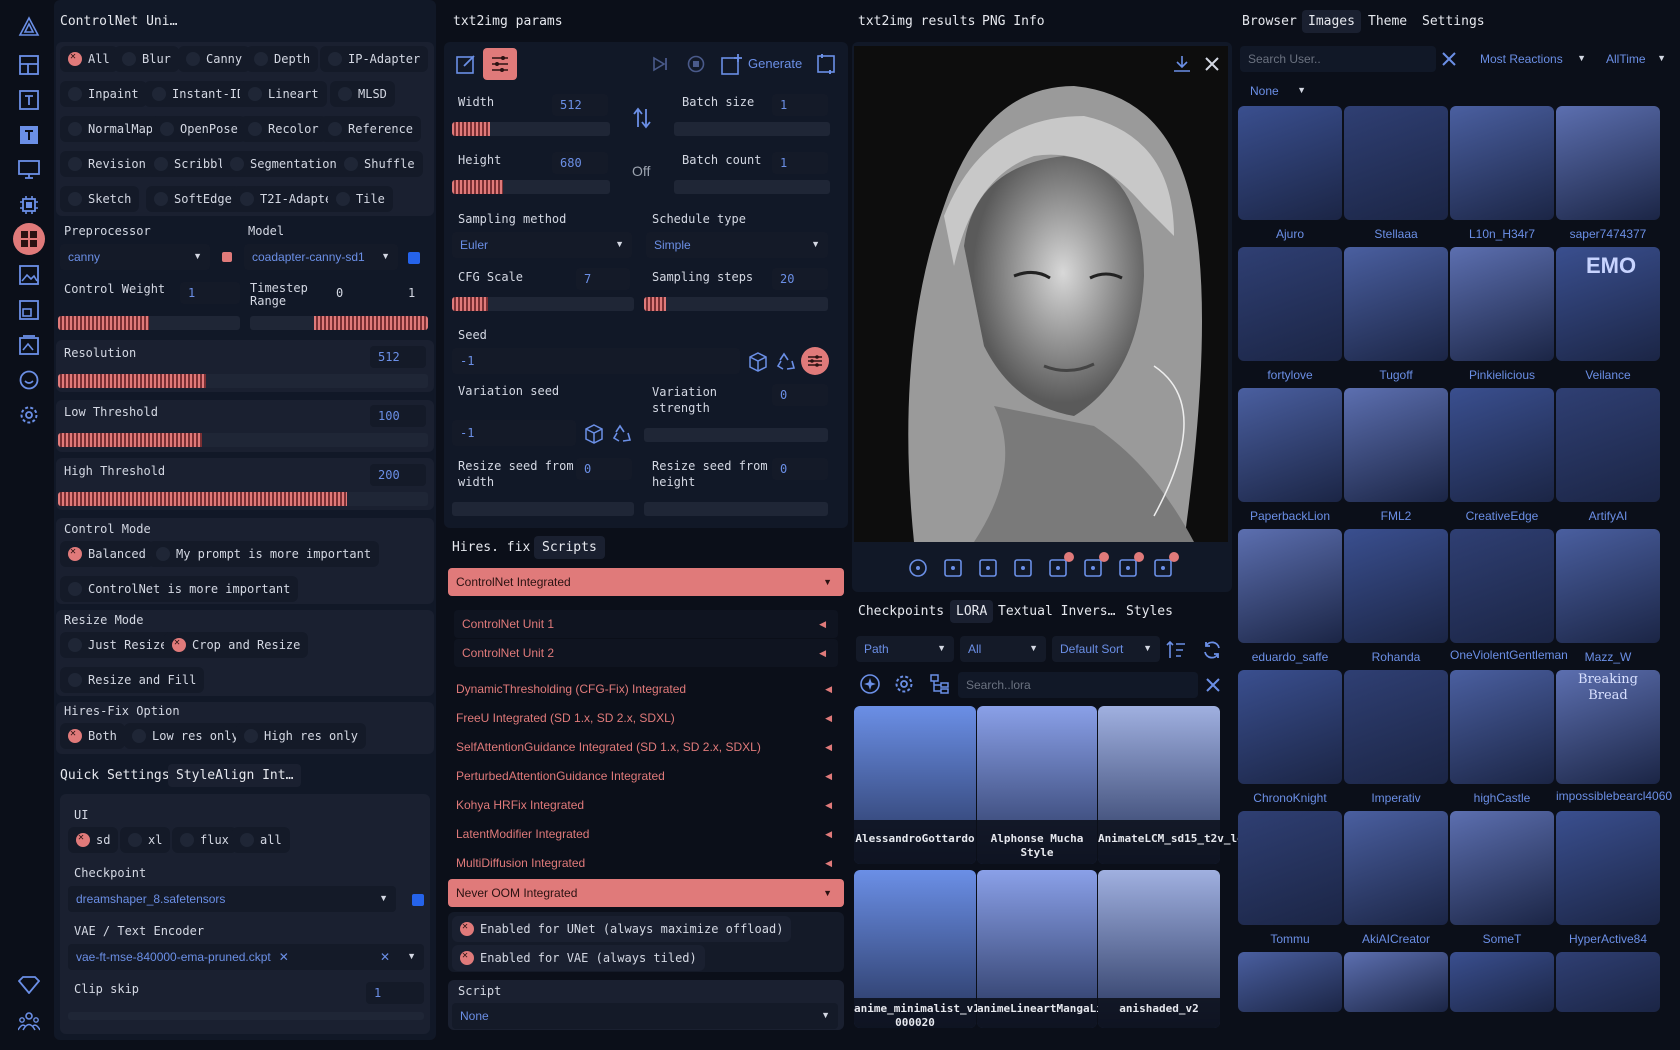  I want to click on user-name-link: SomeT, so click(1502, 939).